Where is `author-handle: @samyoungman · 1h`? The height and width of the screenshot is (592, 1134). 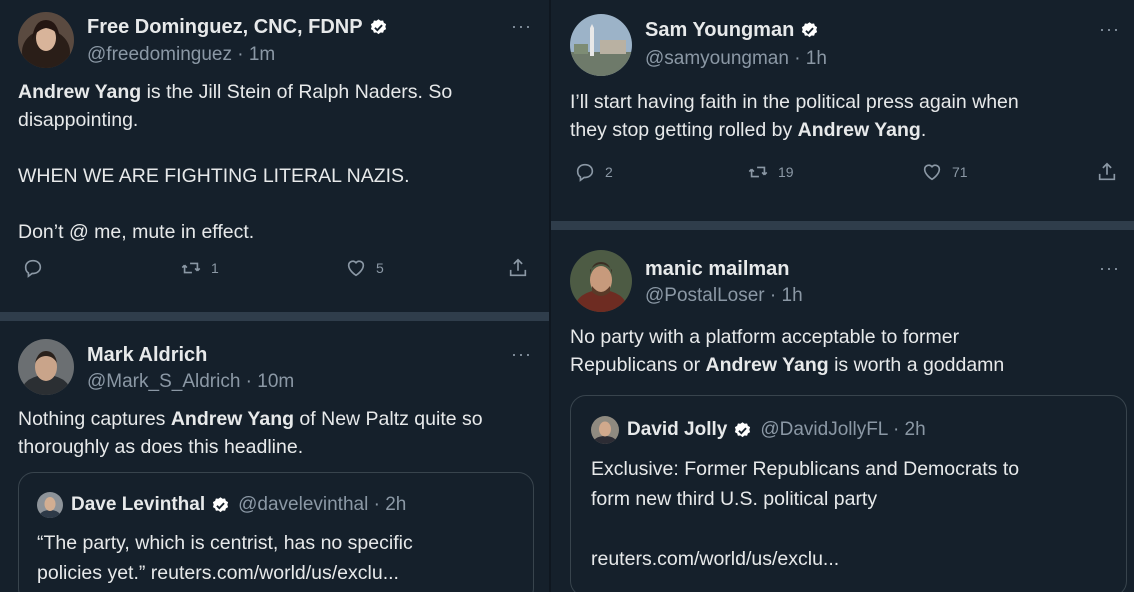 author-handle: @samyoungman · 1h is located at coordinates (736, 59).